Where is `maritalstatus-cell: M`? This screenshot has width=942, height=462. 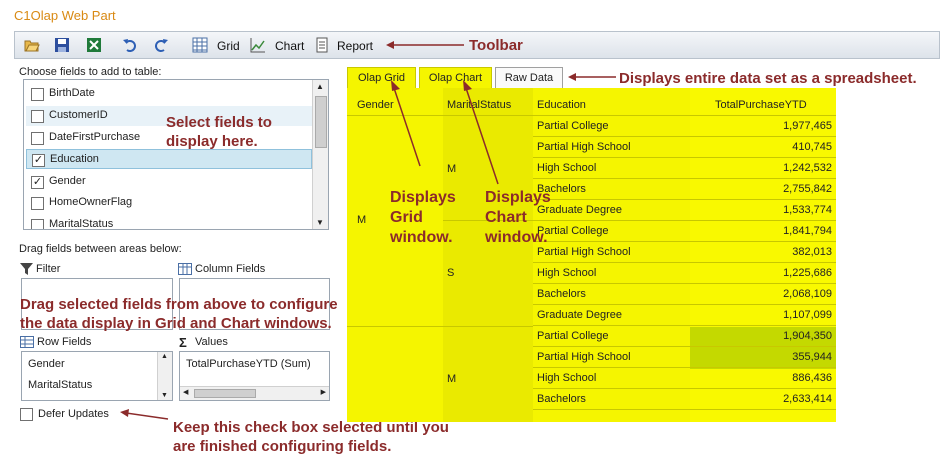
maritalstatus-cell: M is located at coordinates (452, 379).